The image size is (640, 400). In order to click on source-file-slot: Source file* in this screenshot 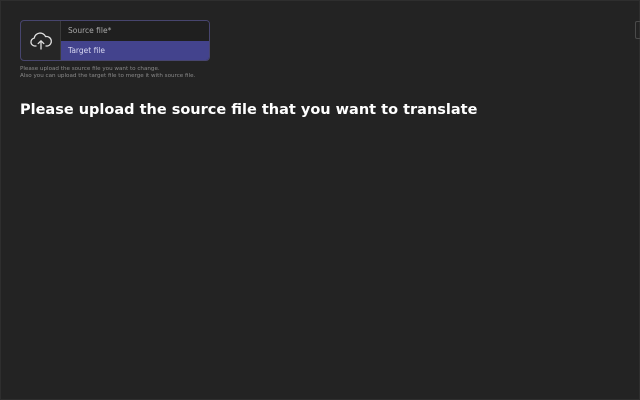, I will do `click(135, 31)`.